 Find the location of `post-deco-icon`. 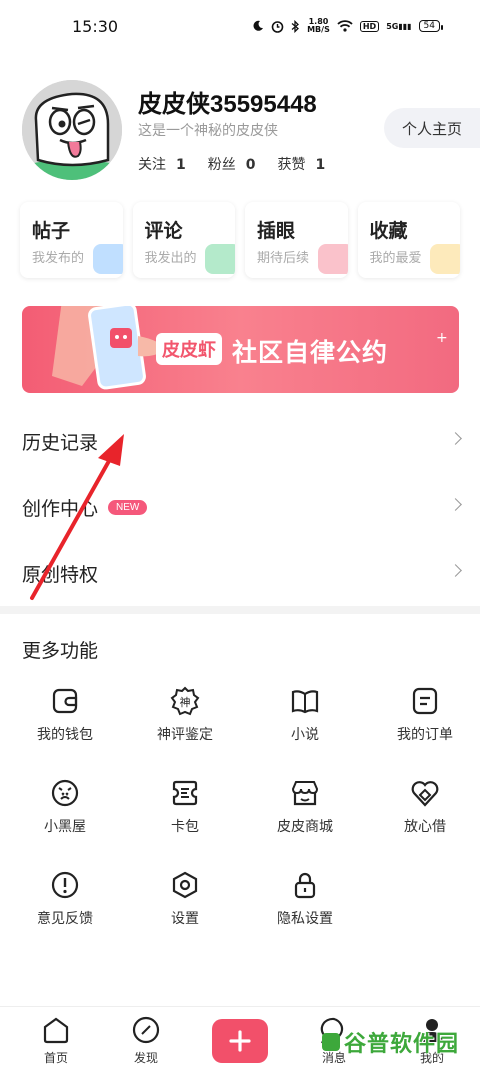

post-deco-icon is located at coordinates (107, 259).